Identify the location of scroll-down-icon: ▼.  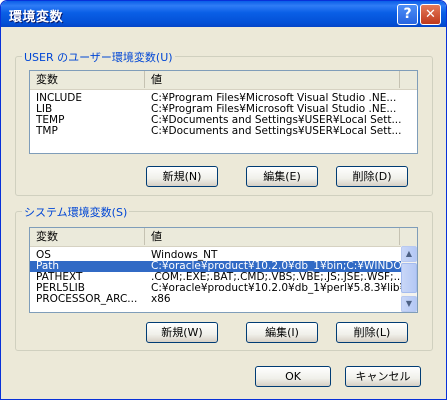
(409, 304).